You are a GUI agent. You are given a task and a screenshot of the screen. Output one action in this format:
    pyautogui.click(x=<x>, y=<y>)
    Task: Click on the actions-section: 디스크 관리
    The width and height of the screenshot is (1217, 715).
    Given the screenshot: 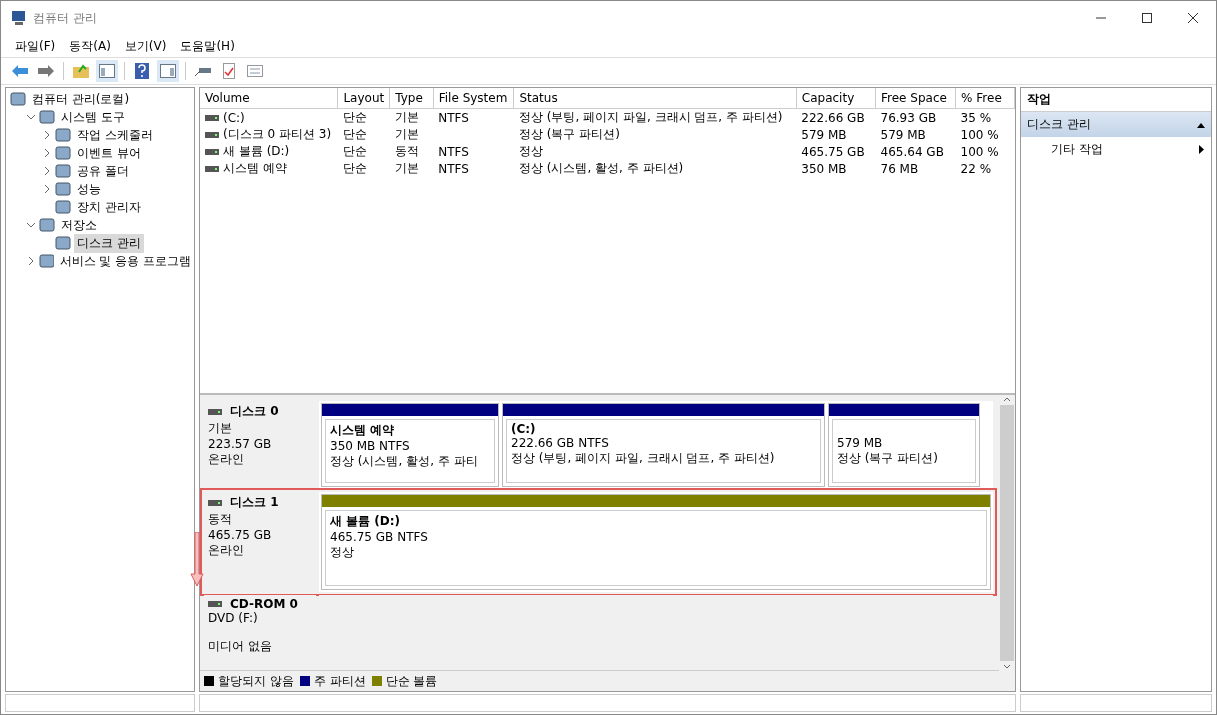 What is the action you would take?
    pyautogui.click(x=1116, y=124)
    